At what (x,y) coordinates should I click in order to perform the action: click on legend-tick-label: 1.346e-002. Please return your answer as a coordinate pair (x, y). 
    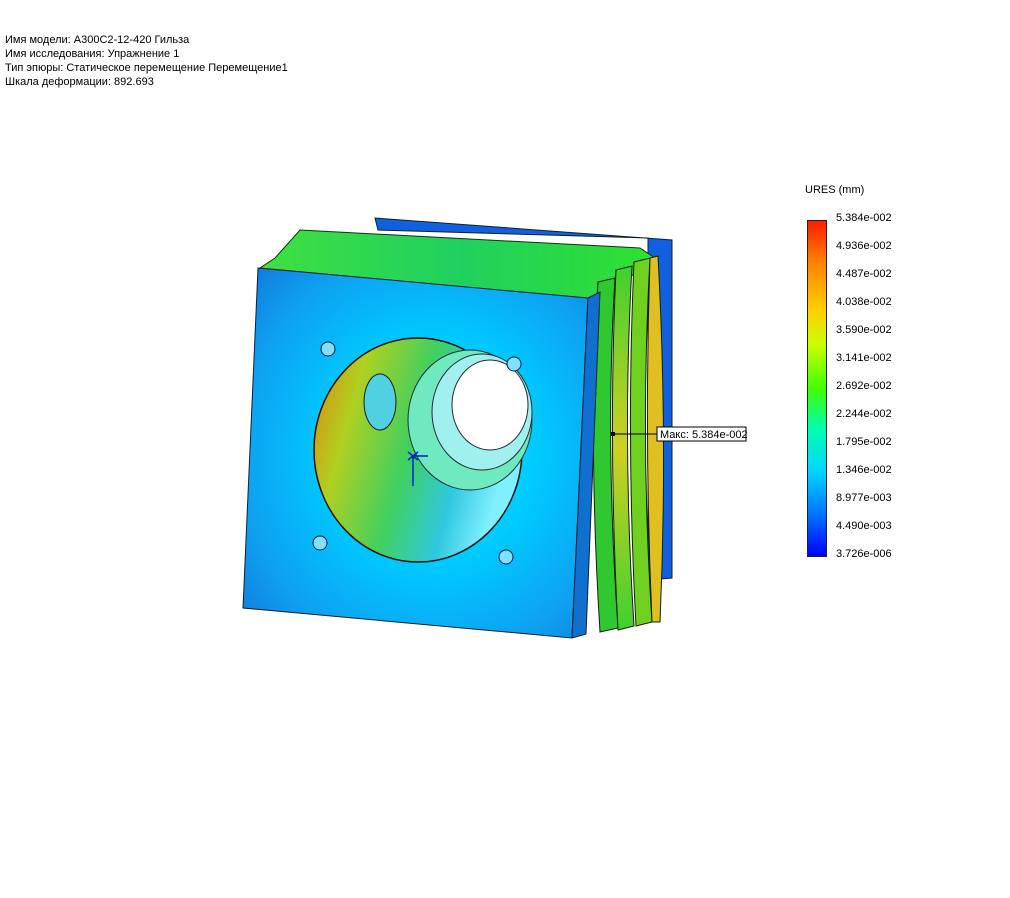
    Looking at the image, I should click on (864, 470).